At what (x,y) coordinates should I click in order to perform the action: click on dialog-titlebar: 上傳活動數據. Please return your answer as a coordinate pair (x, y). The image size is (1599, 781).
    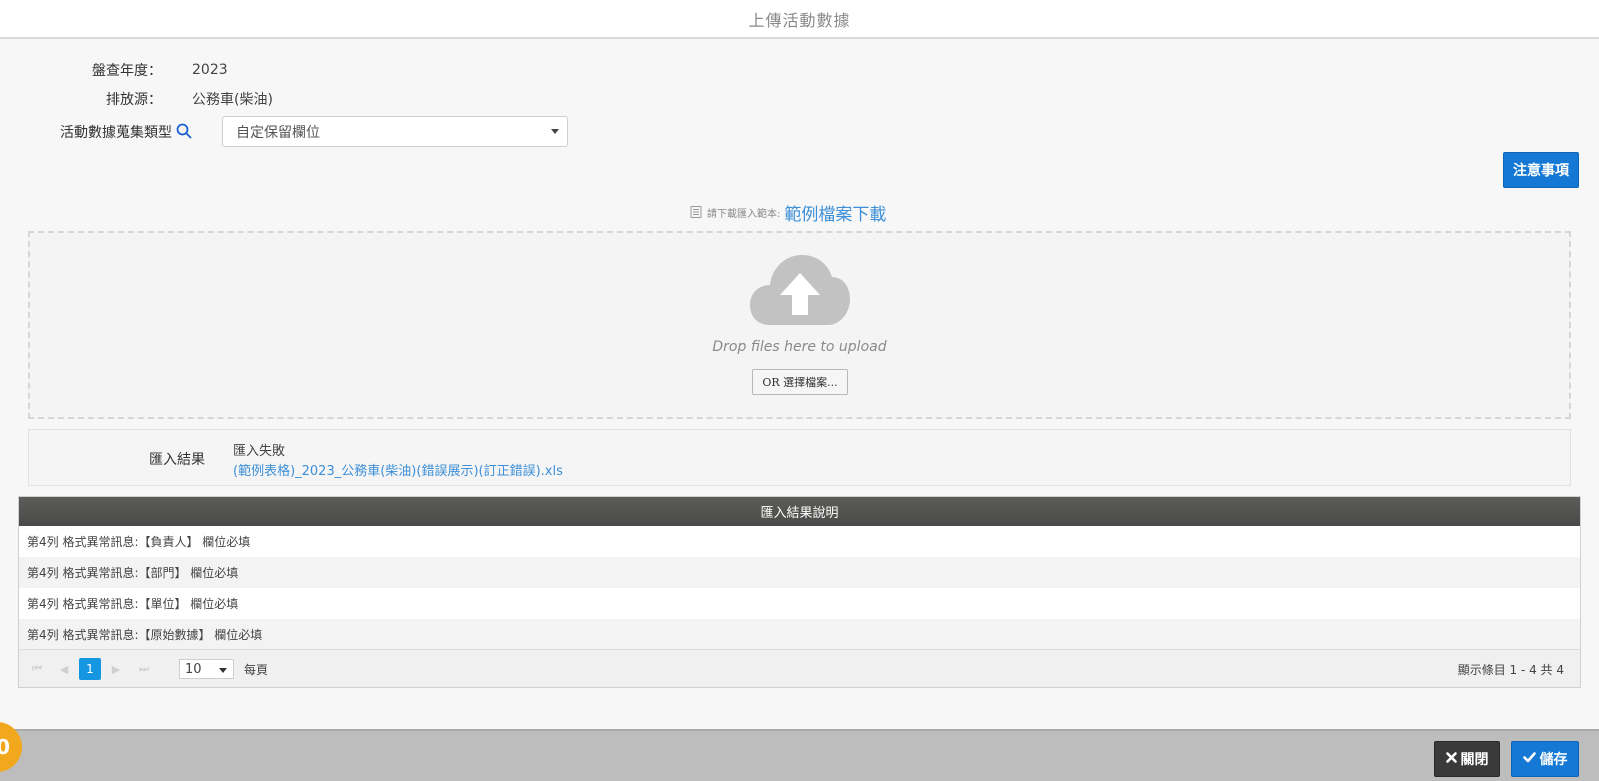
    Looking at the image, I should click on (799, 19).